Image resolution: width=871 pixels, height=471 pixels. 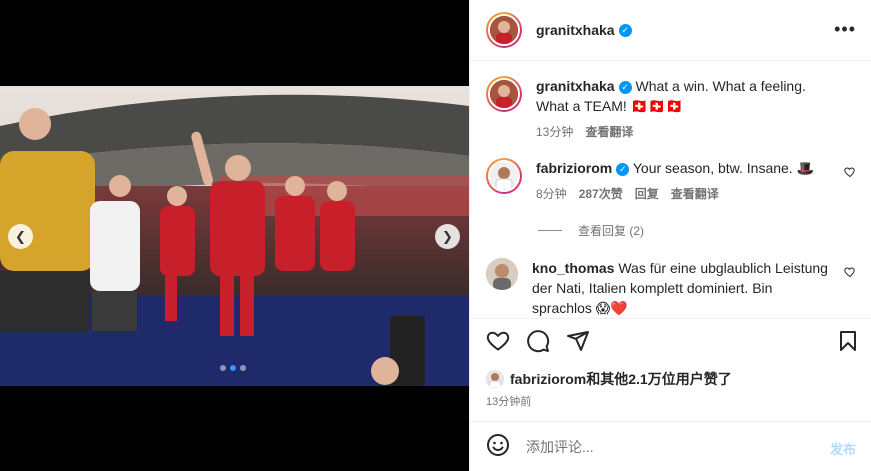 What do you see at coordinates (498, 446) in the screenshot?
I see `emoji-icon` at bounding box center [498, 446].